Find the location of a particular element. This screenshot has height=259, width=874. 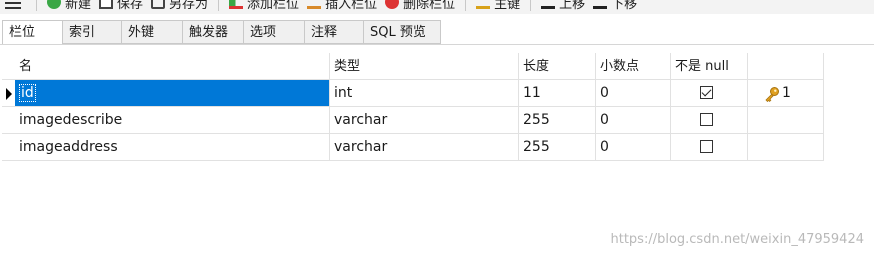

new-icon is located at coordinates (54, 4).